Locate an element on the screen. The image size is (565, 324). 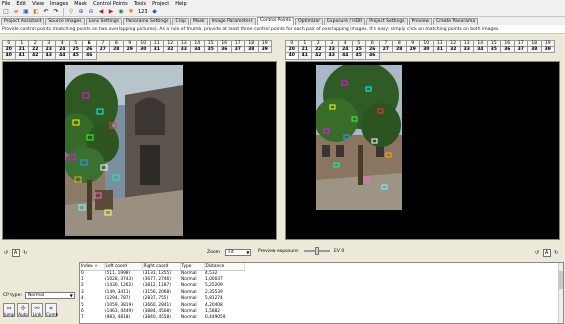
table-row: 4 (1294, 787) (2837, 755) Normal 5,81274 is located at coordinates (162, 299).